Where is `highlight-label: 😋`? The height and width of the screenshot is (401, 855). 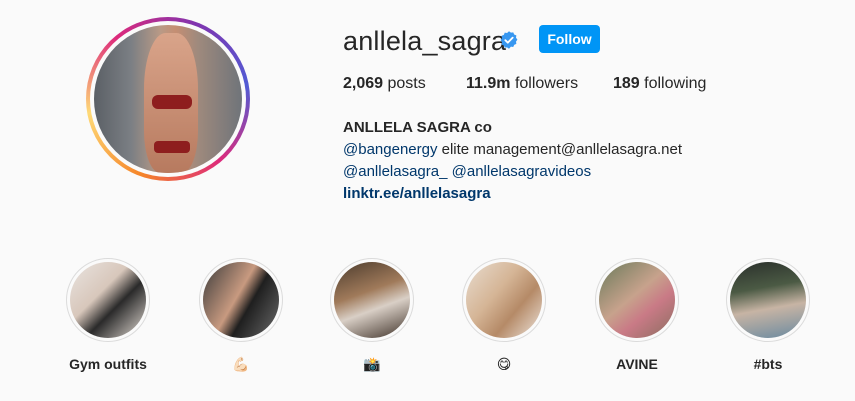 highlight-label: 😋 is located at coordinates (504, 364).